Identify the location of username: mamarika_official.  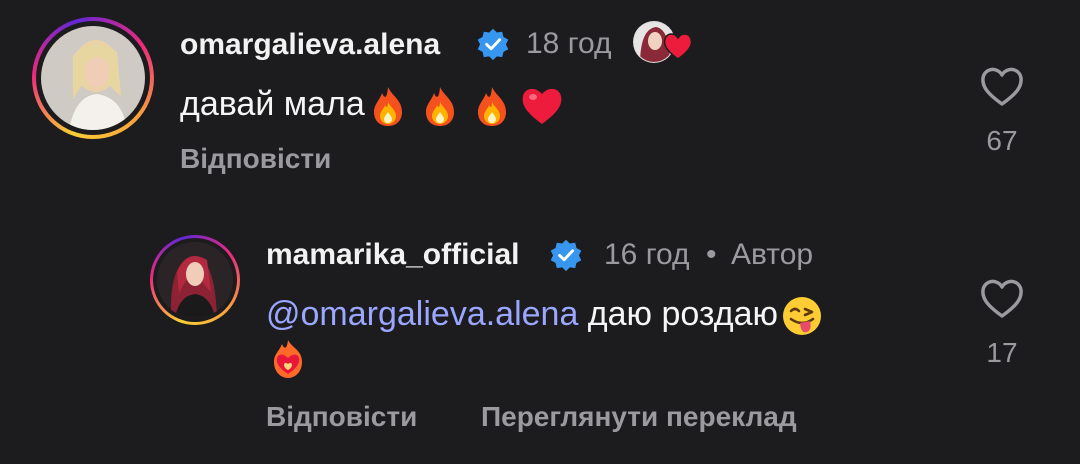
(392, 255).